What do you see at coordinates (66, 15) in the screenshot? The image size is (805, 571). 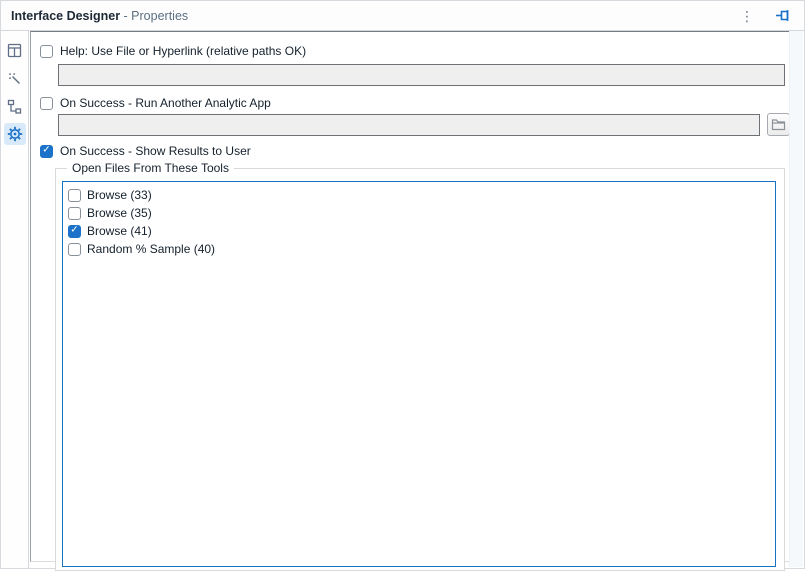 I see `window-title: Interface Designer` at bounding box center [66, 15].